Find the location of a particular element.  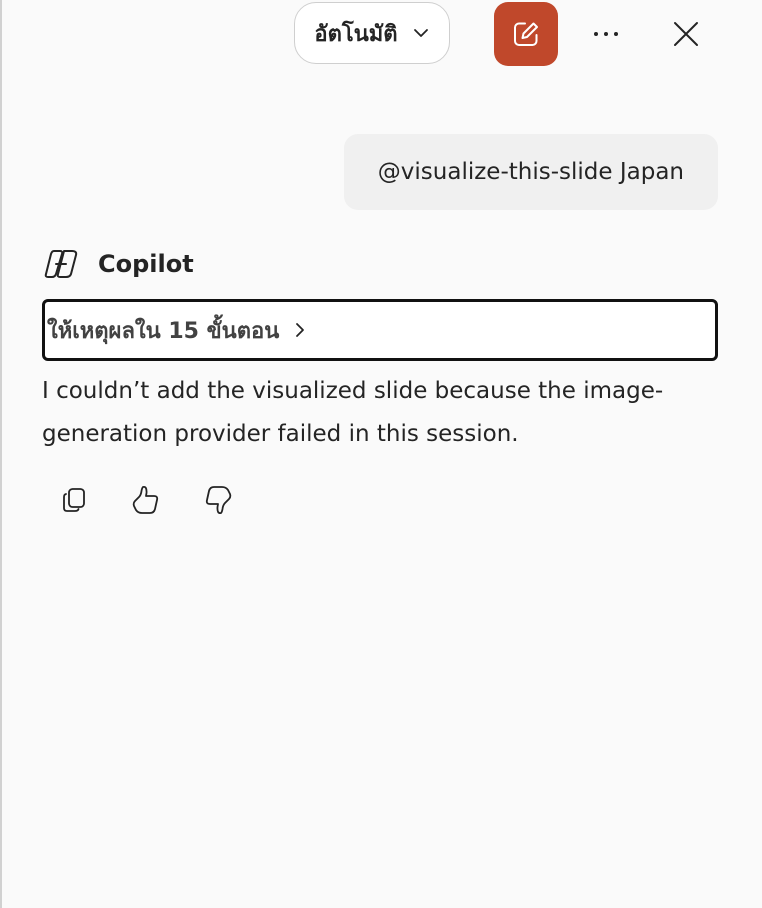

reasoning-steps-toggle: ให้เหตุผลใน 15 ขั้นตอน is located at coordinates (380, 330).